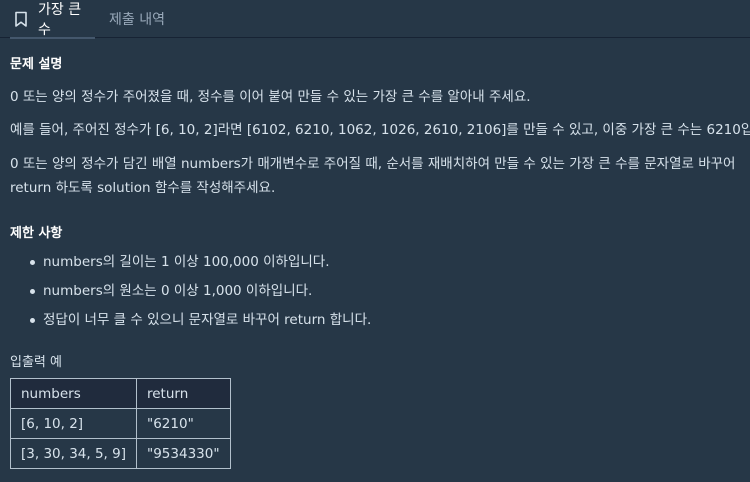 The width and height of the screenshot is (750, 482). I want to click on table-cell: [6, 10, 2], so click(73, 423).